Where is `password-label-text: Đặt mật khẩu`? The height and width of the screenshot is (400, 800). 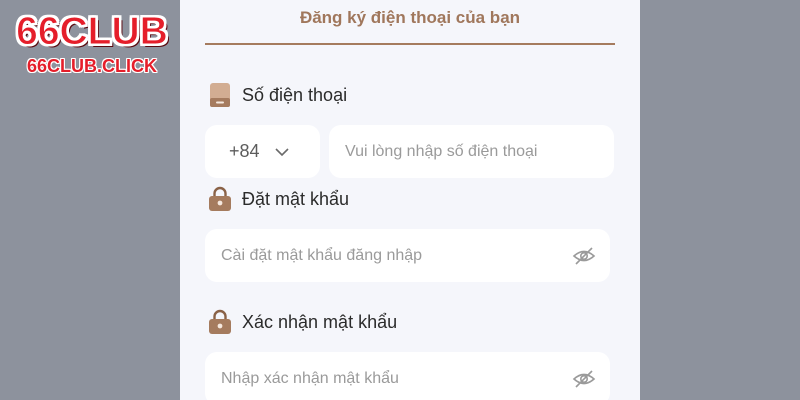 password-label-text: Đặt mật khẩu is located at coordinates (296, 198).